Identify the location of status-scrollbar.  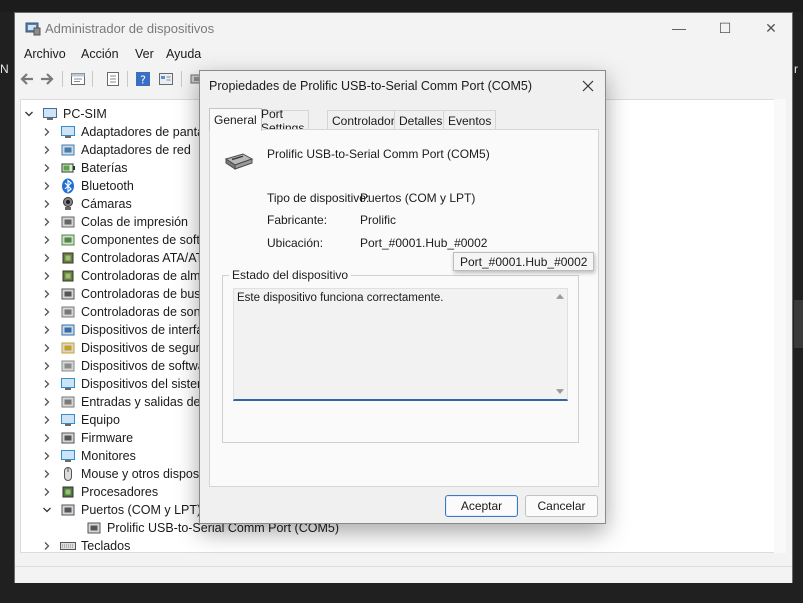
(560, 344).